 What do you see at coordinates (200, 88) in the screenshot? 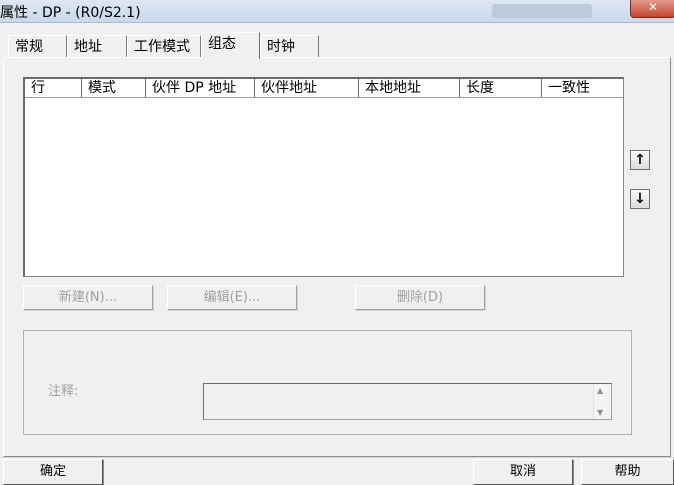
I see `column-header-partner-dp-address: 伙伴 DP 地址` at bounding box center [200, 88].